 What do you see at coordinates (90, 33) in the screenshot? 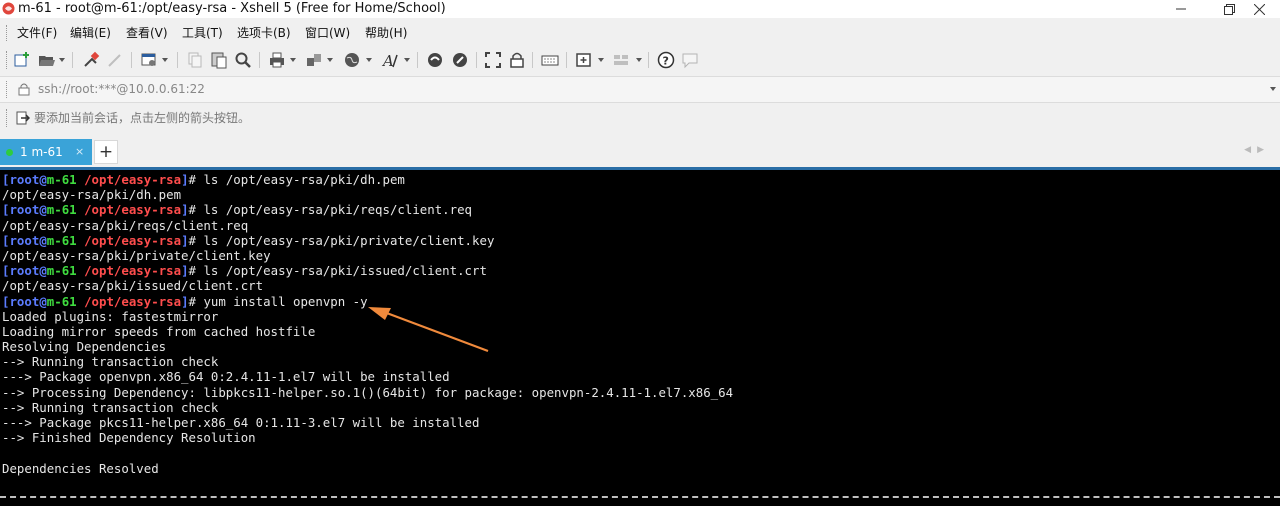
I see `menu-edit: 编辑(E)` at bounding box center [90, 33].